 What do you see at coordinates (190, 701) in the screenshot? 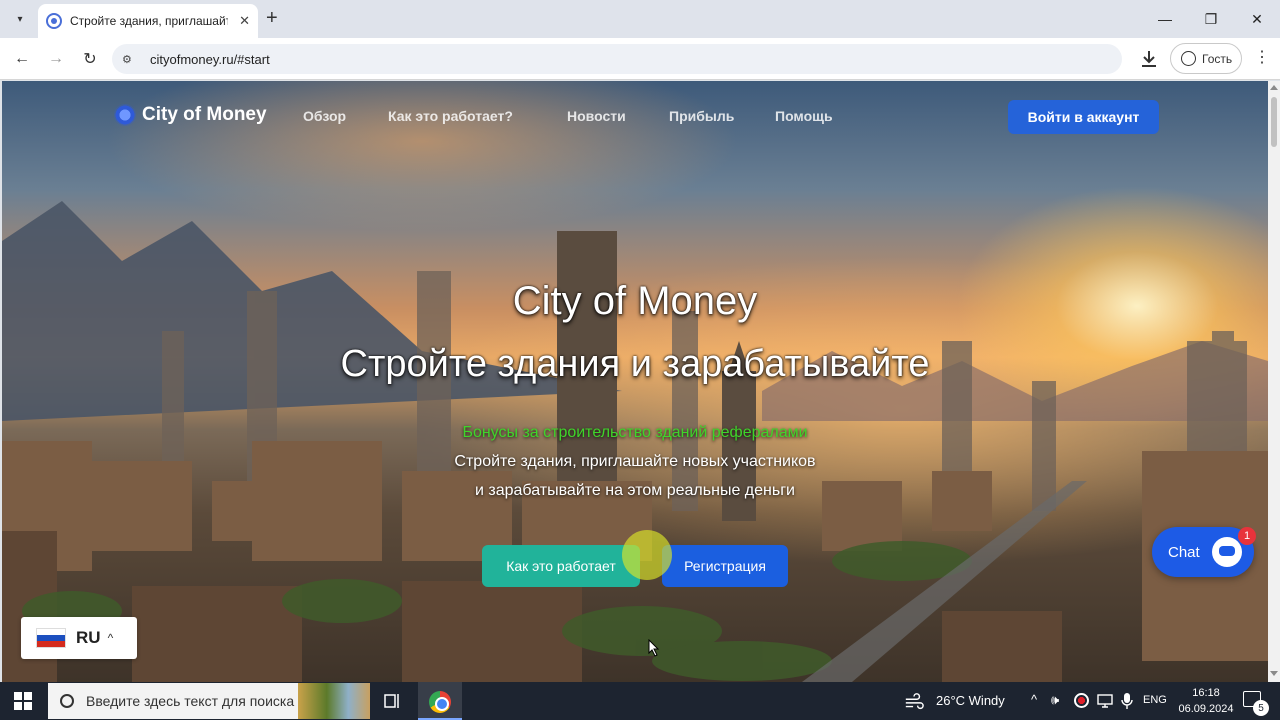
I see `taskbar-search-placeholder: Введите здесь текст для поиска` at bounding box center [190, 701].